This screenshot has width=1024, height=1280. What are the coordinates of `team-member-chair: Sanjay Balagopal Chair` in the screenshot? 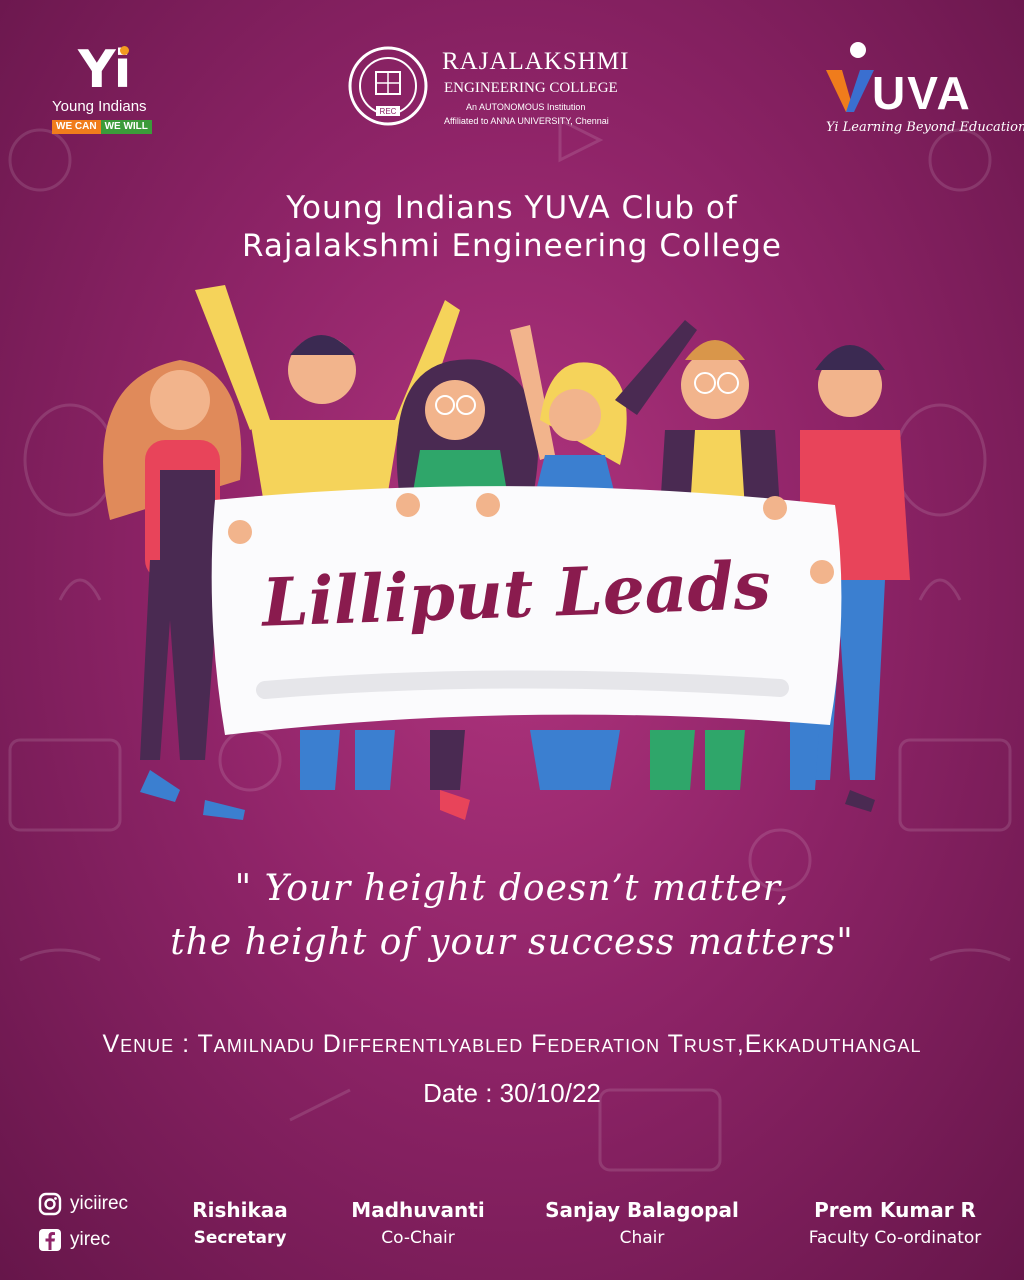 It's located at (642, 1223).